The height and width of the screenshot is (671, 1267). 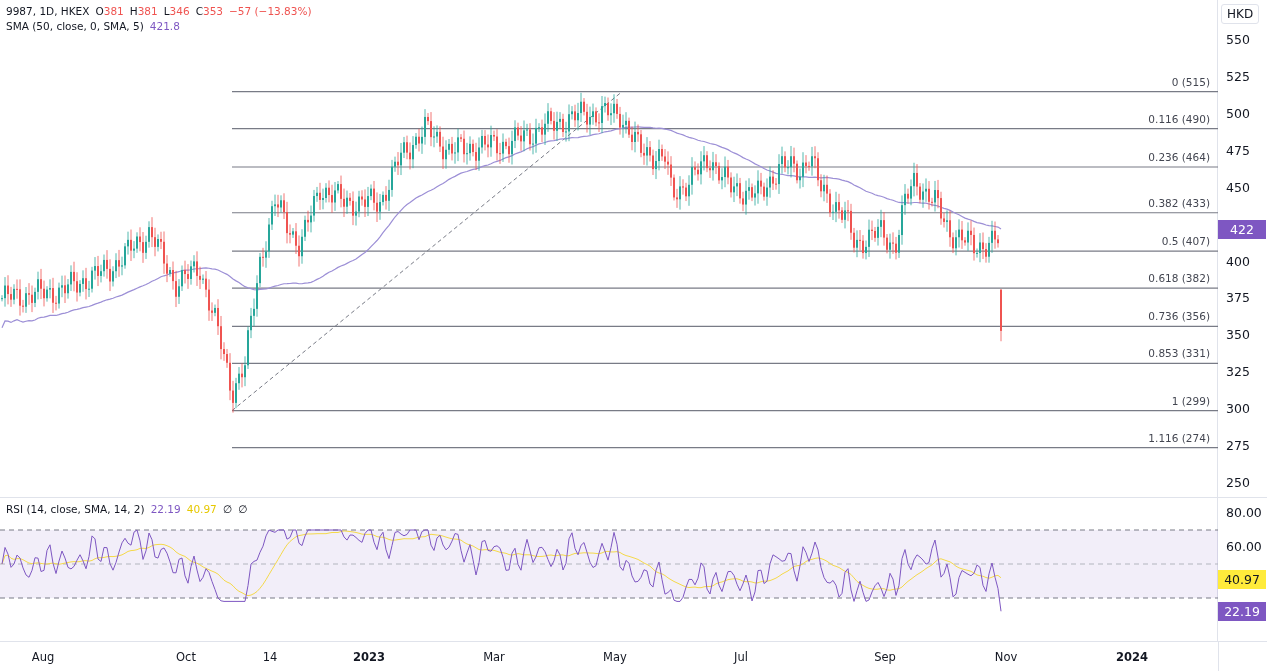 What do you see at coordinates (1238, 482) in the screenshot?
I see `price-tick: 250` at bounding box center [1238, 482].